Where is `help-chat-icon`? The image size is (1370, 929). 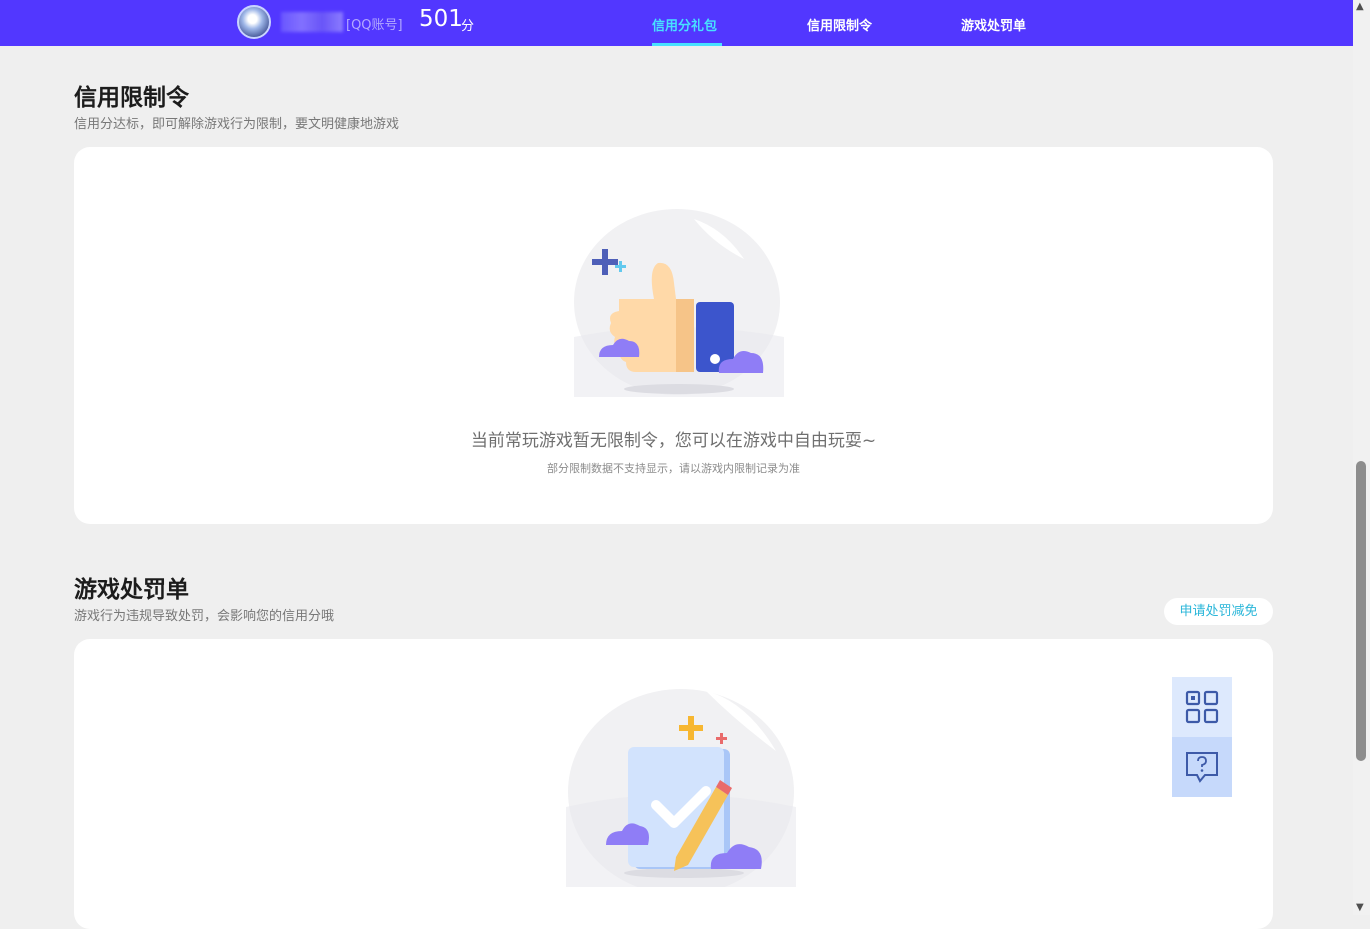 help-chat-icon is located at coordinates (1202, 767).